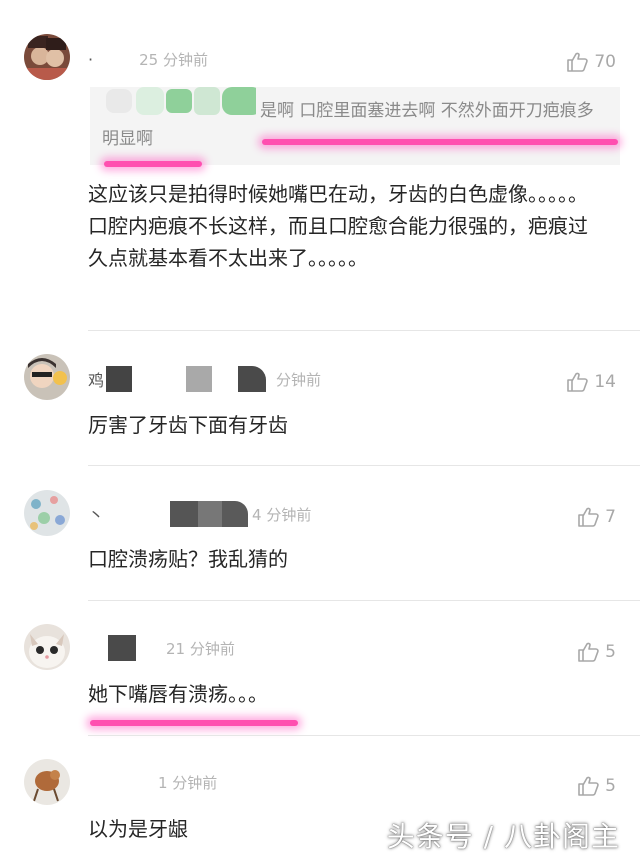 This screenshot has width=640, height=865. What do you see at coordinates (605, 382) in the screenshot?
I see `like-count: 14` at bounding box center [605, 382].